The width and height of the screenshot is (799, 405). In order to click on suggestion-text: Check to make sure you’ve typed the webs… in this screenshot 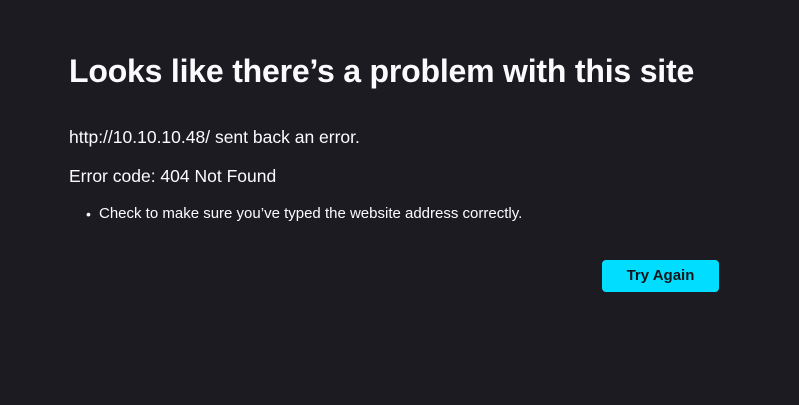, I will do `click(311, 213)`.